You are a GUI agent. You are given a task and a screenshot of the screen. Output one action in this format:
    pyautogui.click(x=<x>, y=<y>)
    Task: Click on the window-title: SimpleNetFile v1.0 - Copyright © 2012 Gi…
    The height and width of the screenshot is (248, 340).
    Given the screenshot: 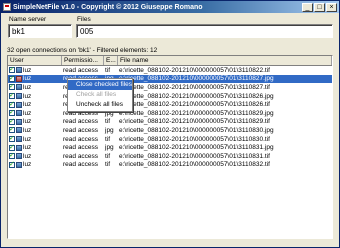 What is the action you would take?
    pyautogui.click(x=108, y=7)
    